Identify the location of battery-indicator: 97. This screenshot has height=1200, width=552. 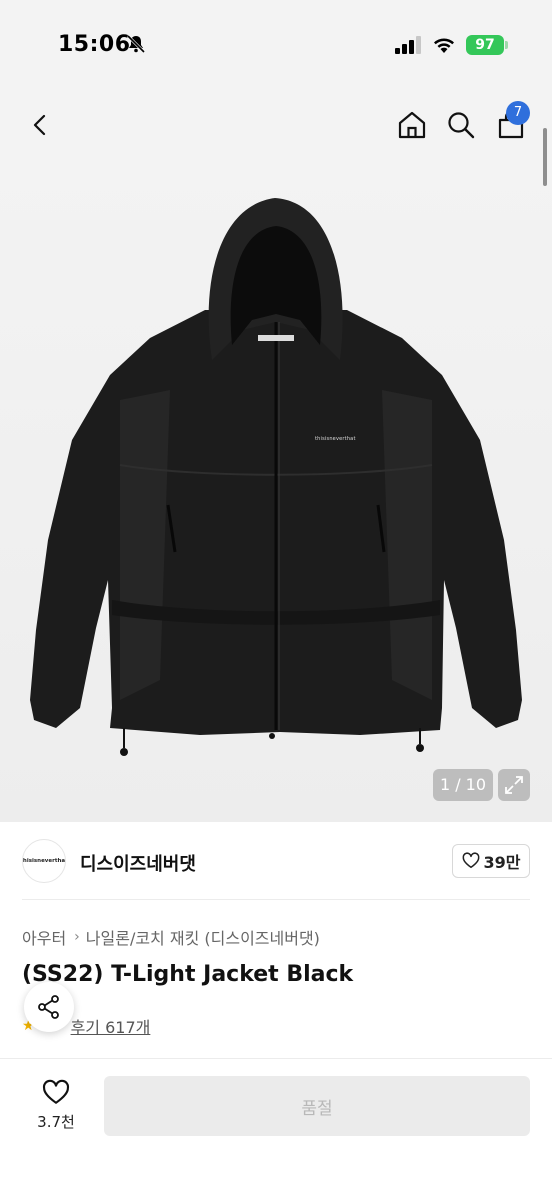
(485, 45).